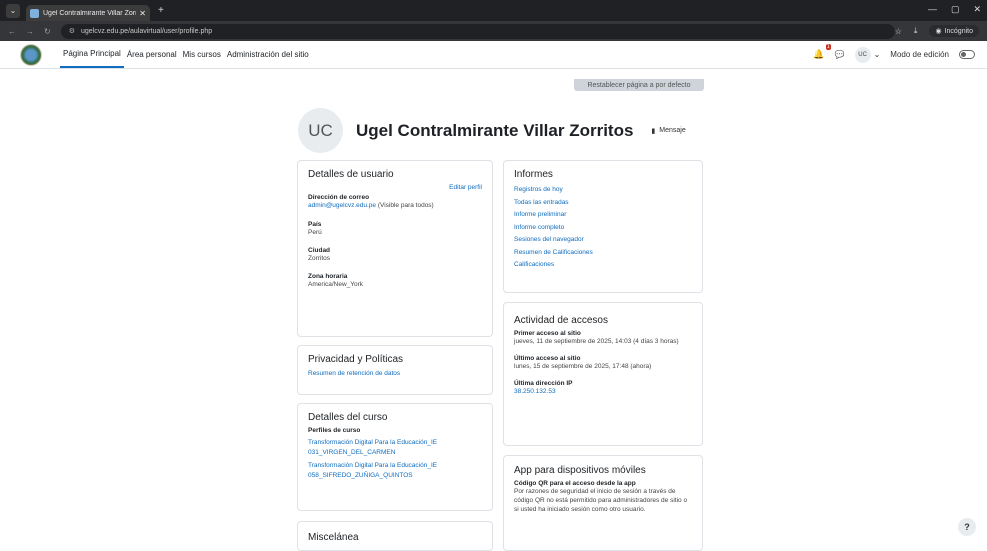  Describe the element at coordinates (603, 215) in the screenshot. I see `report-link: Informe preliminar` at that location.